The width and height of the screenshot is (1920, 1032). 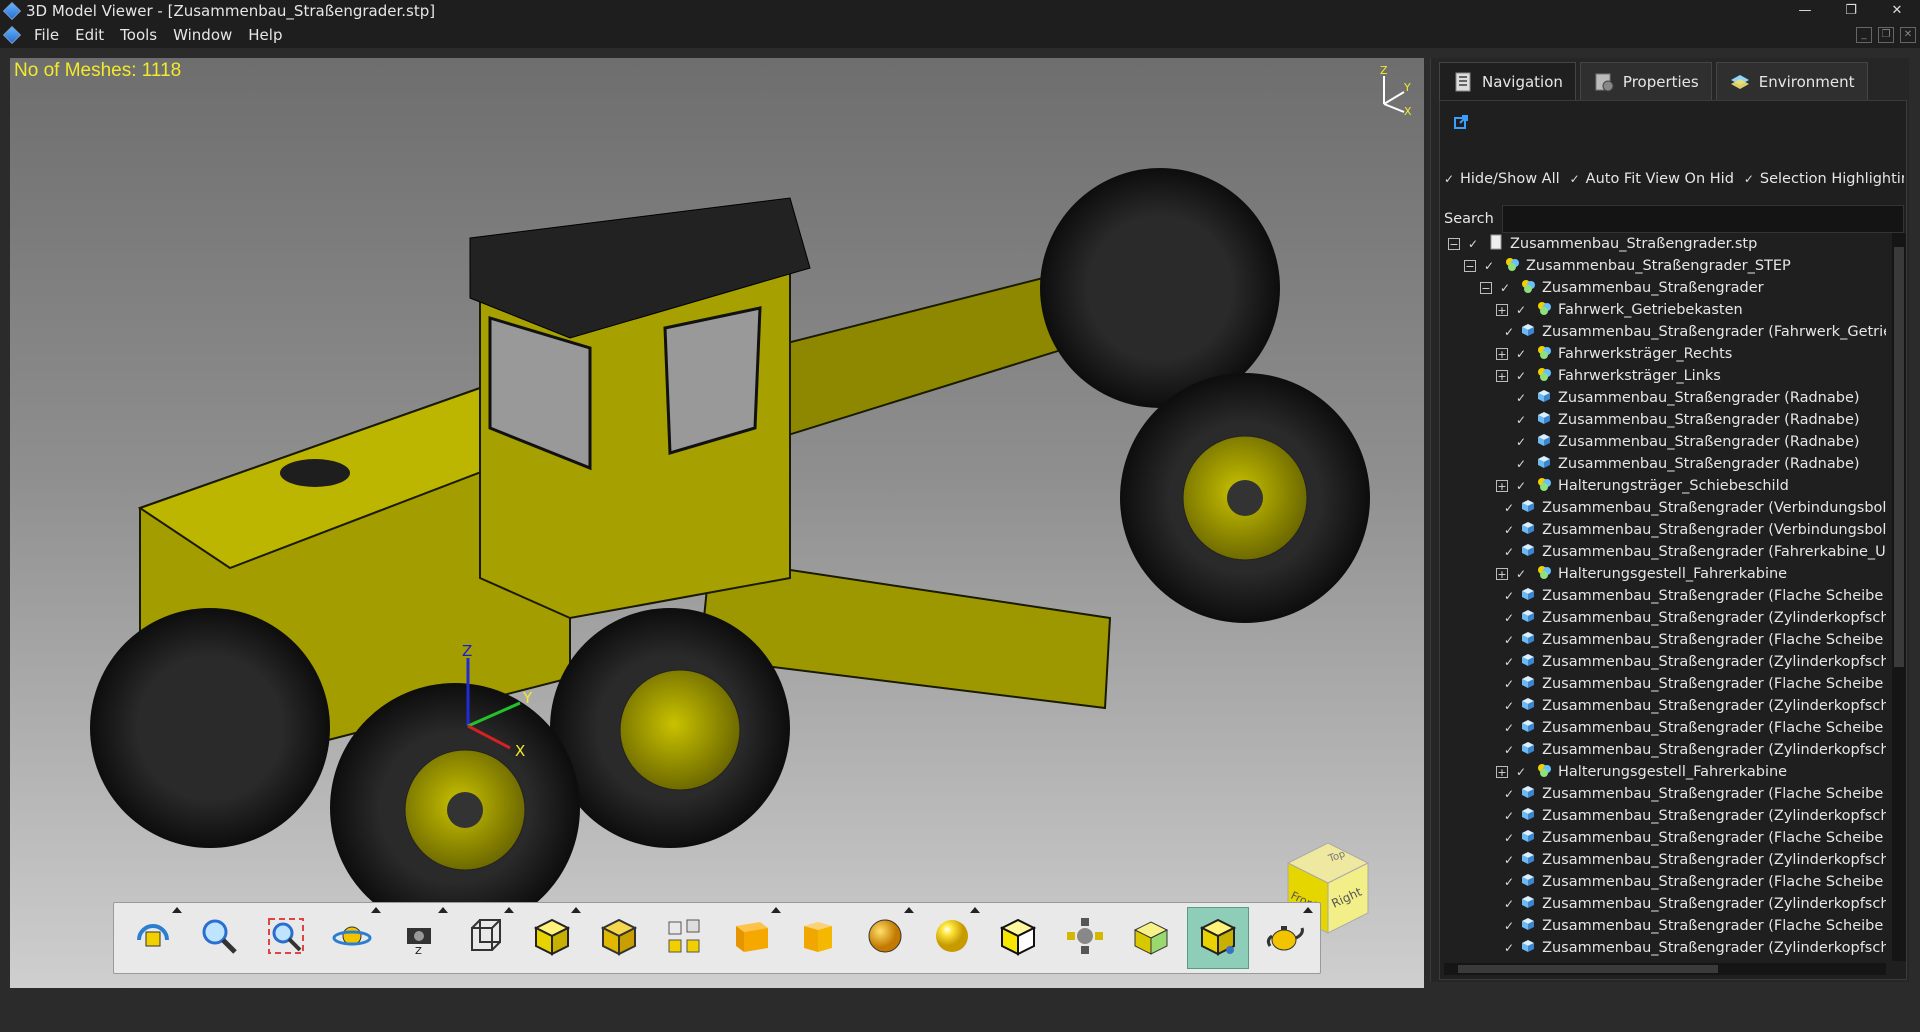 What do you see at coordinates (153, 938) in the screenshot?
I see `rotate-button` at bounding box center [153, 938].